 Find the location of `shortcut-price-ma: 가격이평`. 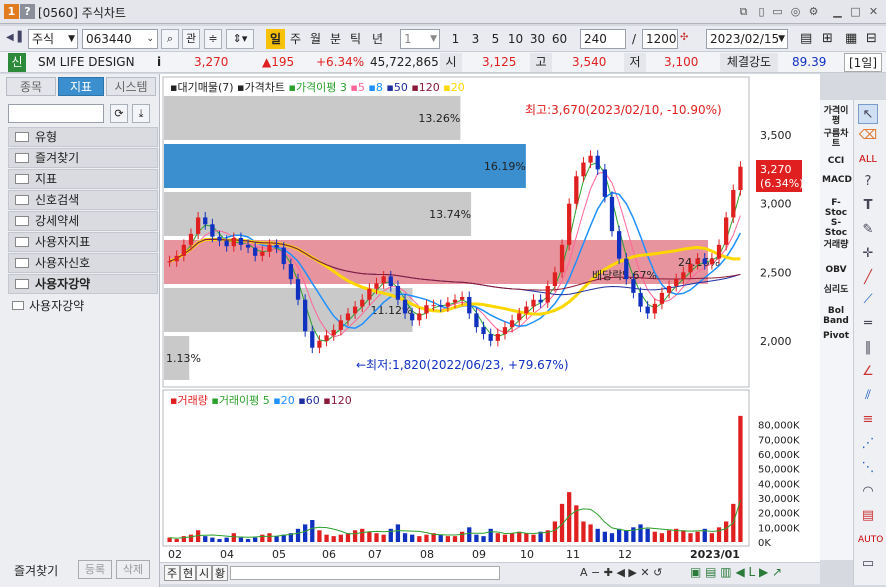

shortcut-price-ma: 가격이평 is located at coordinates (836, 116).